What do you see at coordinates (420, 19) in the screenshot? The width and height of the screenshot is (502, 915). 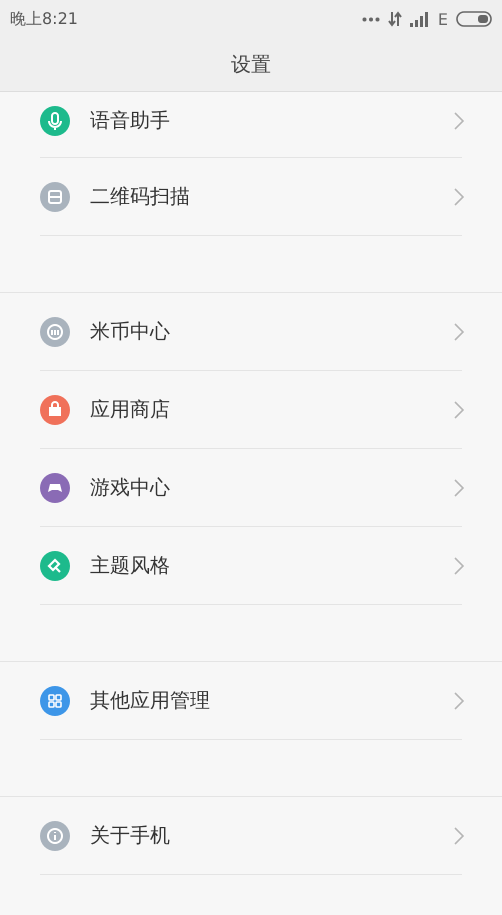 I see `signal-icon` at bounding box center [420, 19].